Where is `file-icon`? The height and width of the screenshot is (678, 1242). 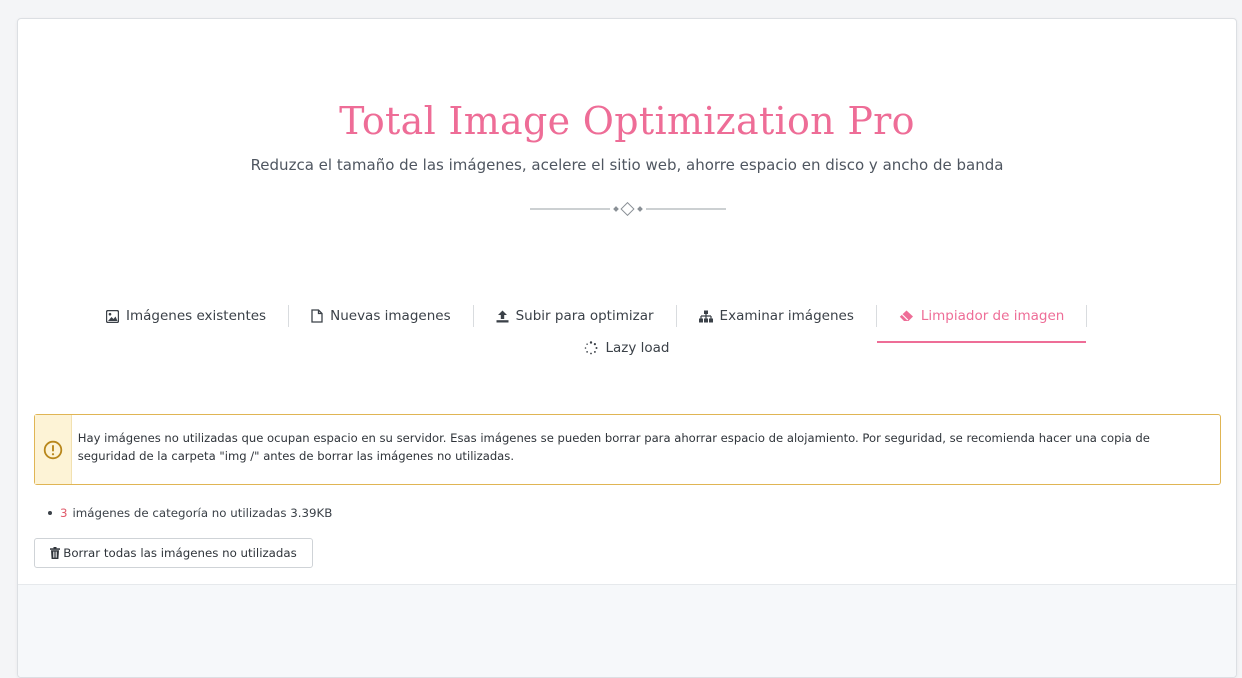 file-icon is located at coordinates (317, 316).